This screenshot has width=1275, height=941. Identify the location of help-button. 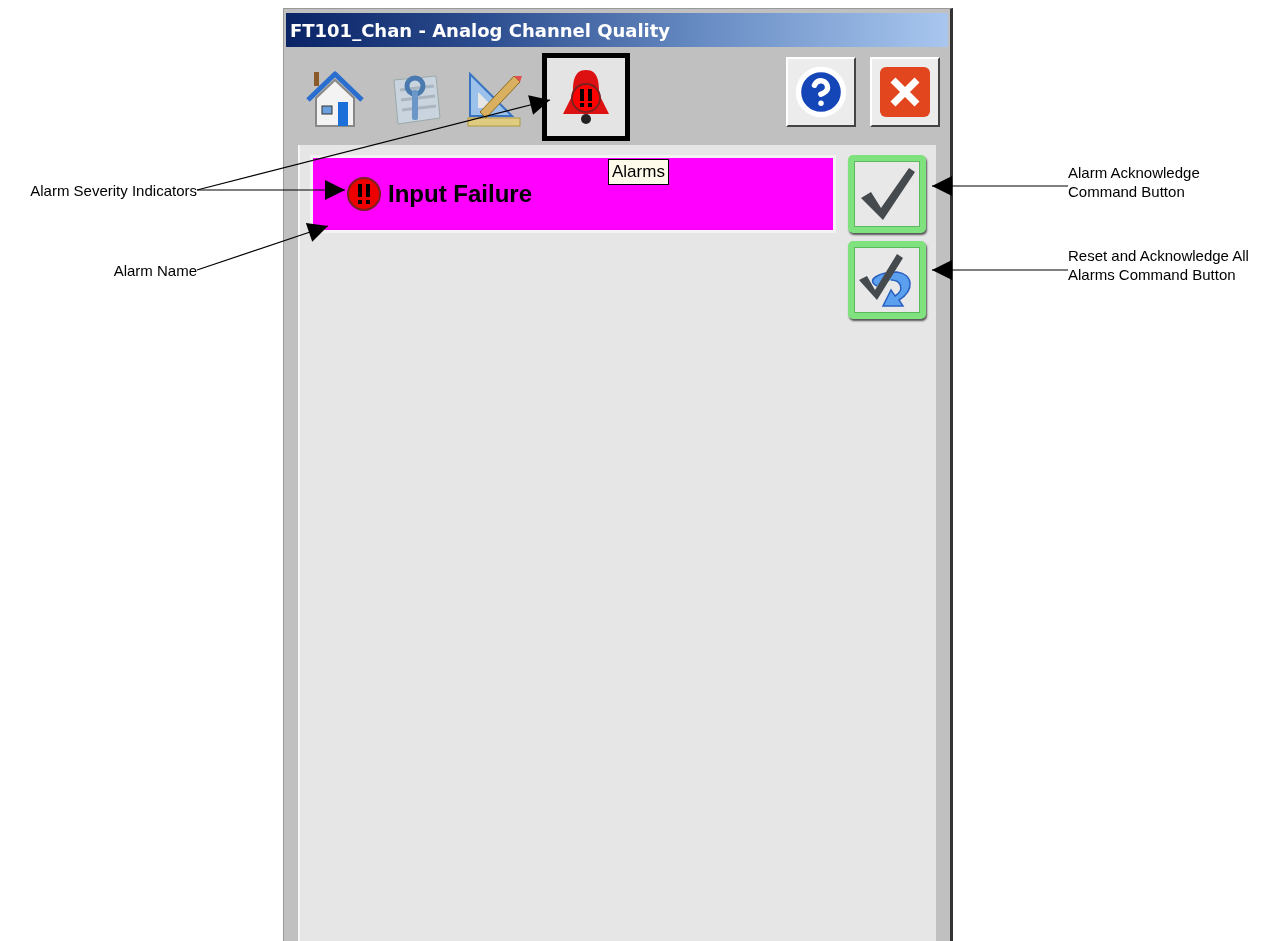
(821, 92).